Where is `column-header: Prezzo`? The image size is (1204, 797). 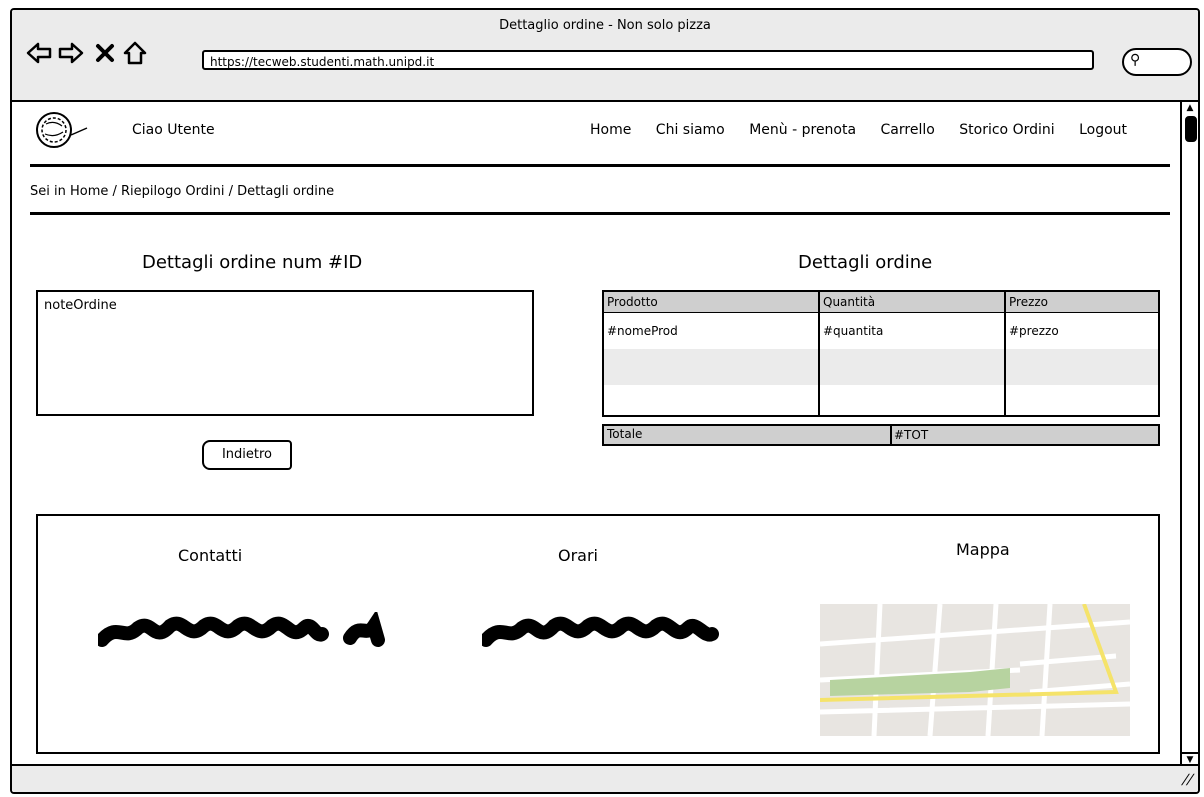
column-header: Prezzo is located at coordinates (1082, 301).